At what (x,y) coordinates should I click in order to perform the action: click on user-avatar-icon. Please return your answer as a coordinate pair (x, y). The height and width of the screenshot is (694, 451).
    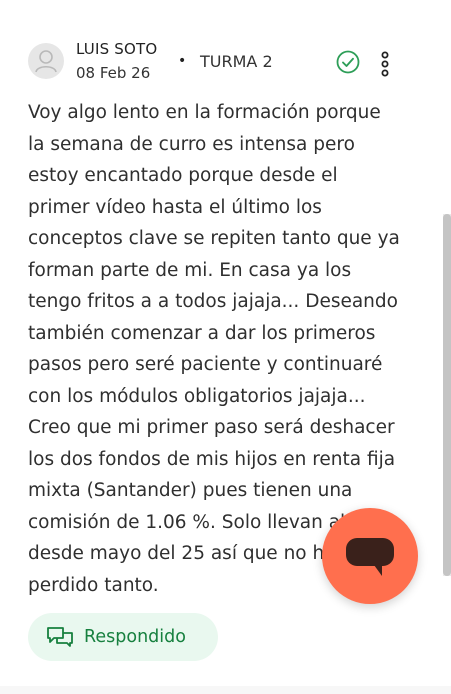
    Looking at the image, I should click on (46, 61).